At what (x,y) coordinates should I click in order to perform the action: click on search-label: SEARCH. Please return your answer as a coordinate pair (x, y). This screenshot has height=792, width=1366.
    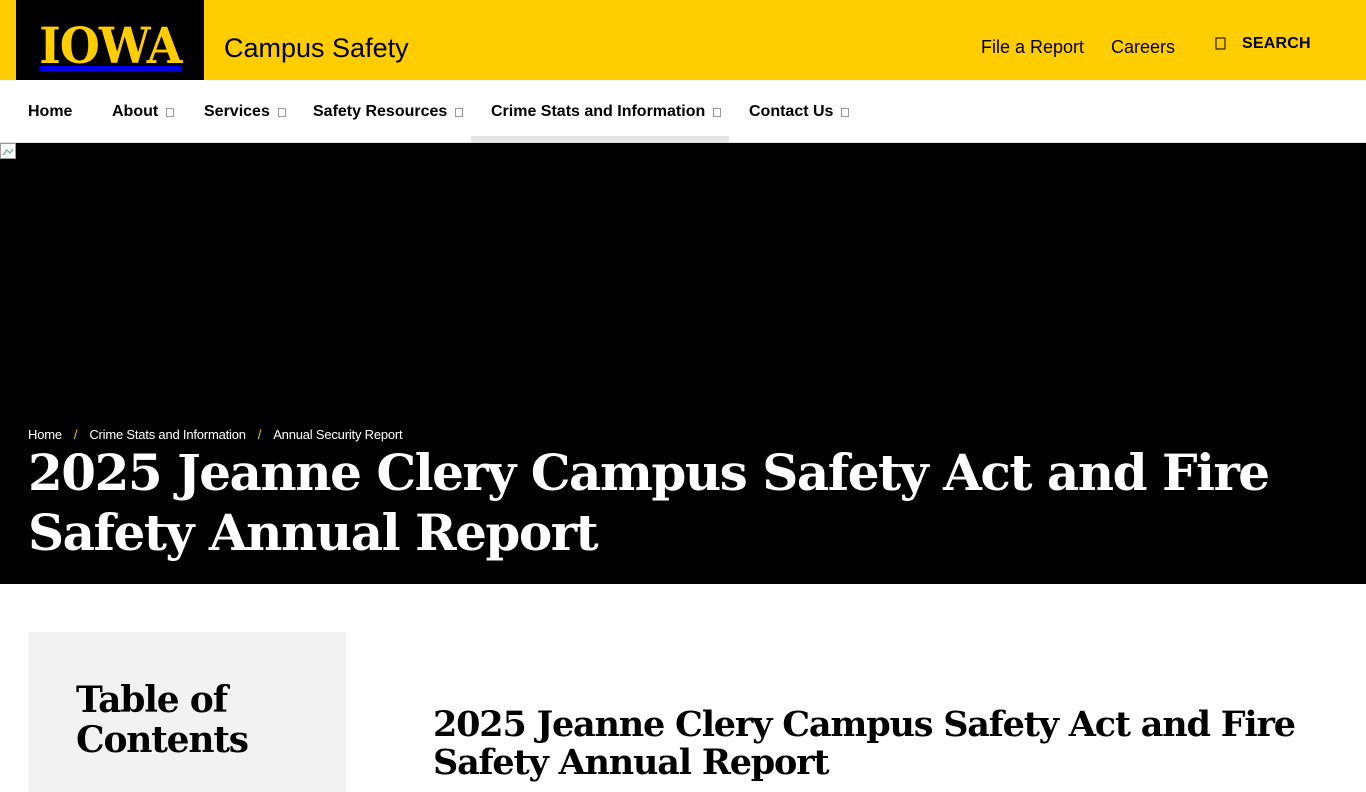
    Looking at the image, I should click on (1276, 43).